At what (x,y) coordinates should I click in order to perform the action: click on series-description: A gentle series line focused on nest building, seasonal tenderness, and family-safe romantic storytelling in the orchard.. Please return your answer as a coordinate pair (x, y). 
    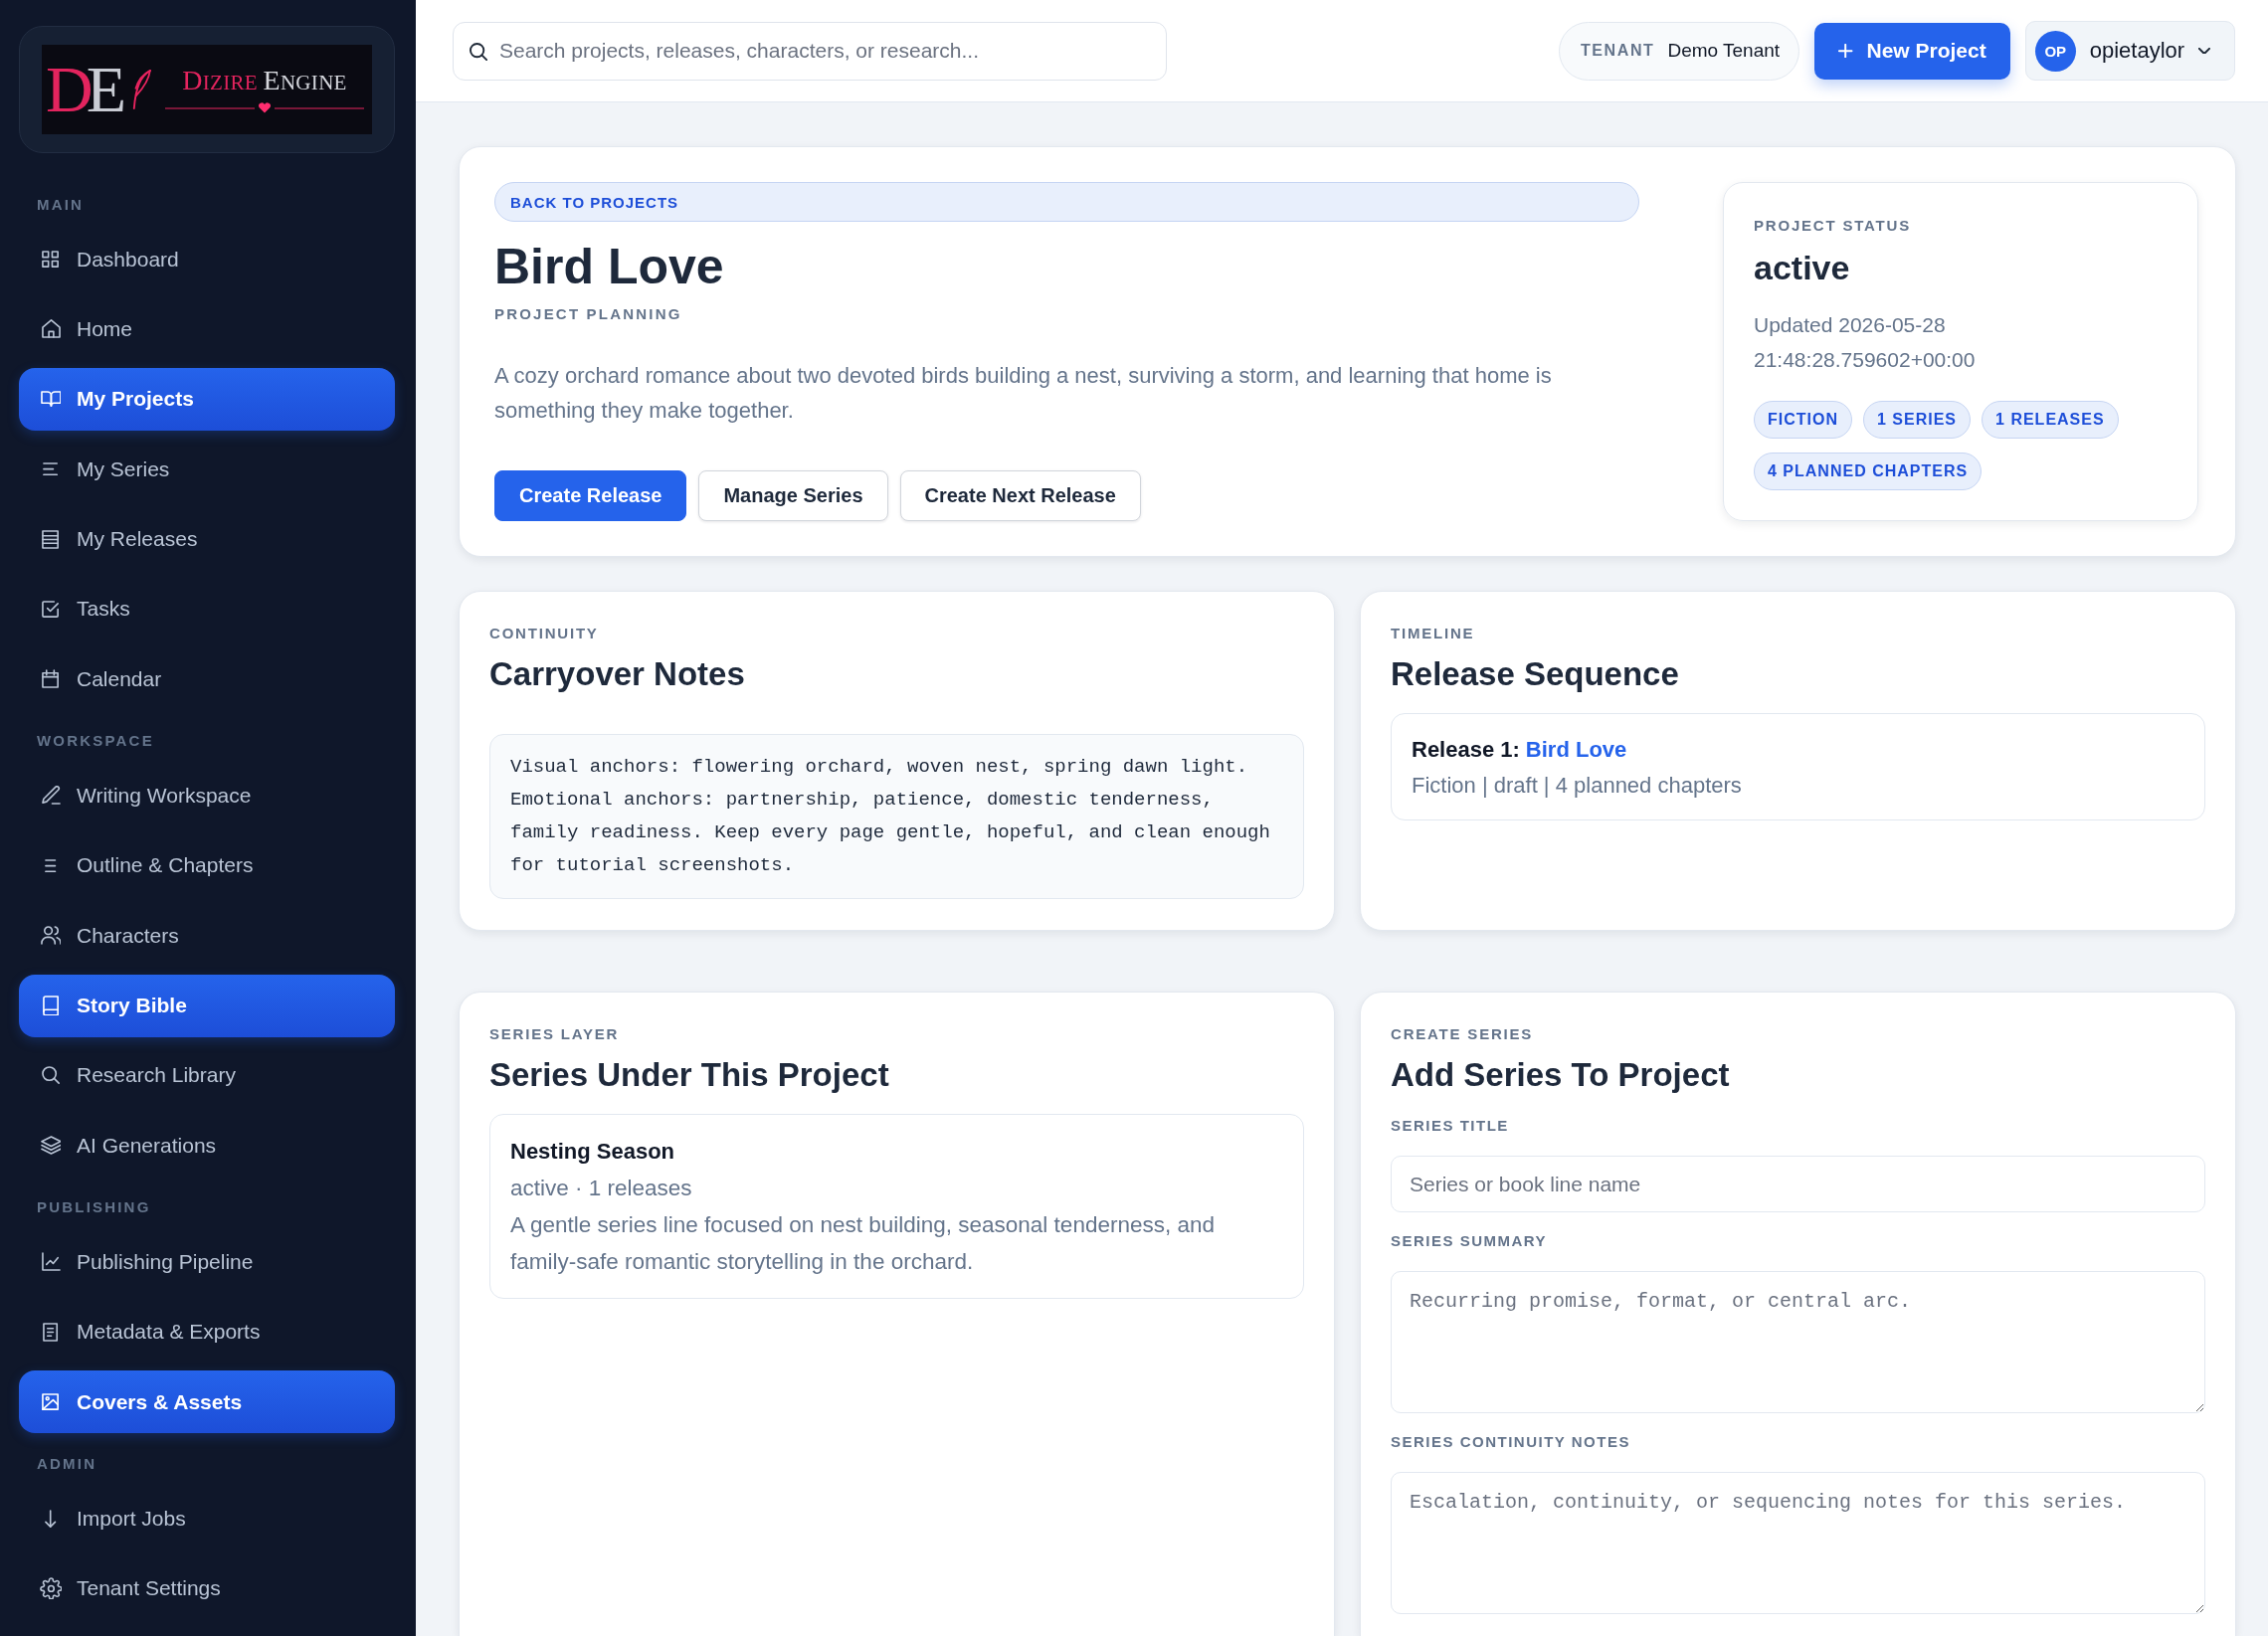
    Looking at the image, I should click on (863, 1243).